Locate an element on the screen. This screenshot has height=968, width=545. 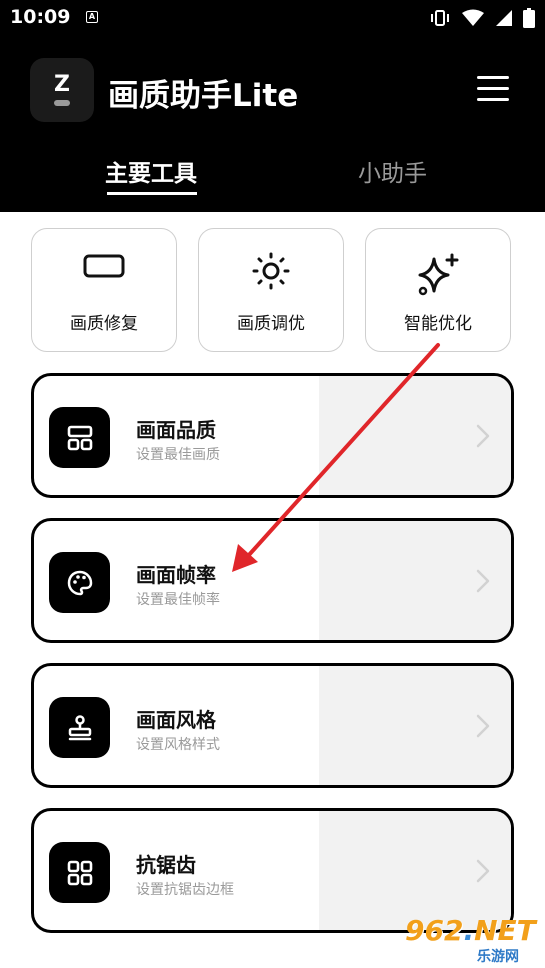
feature-card-frame-rate: 画面帧率 设置最佳帧率 is located at coordinates (272, 580).